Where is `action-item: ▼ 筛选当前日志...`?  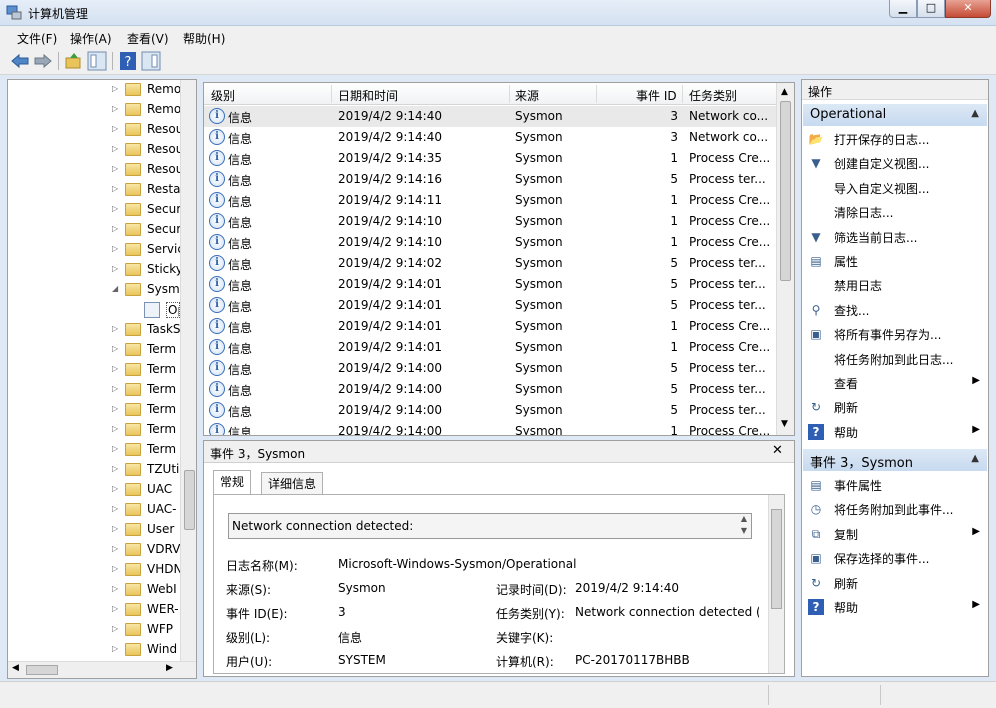
action-item: ▼ 筛选当前日志... is located at coordinates (895, 237).